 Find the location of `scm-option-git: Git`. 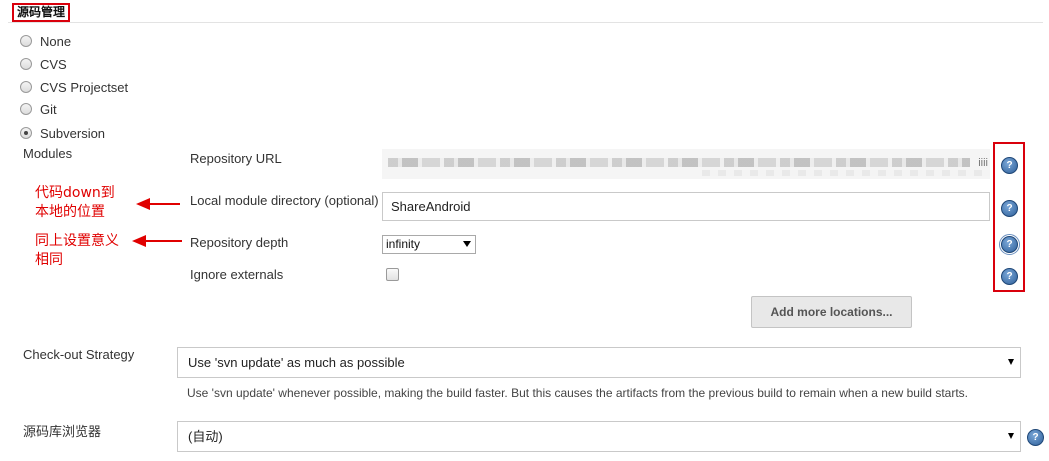

scm-option-git: Git is located at coordinates (38, 109).